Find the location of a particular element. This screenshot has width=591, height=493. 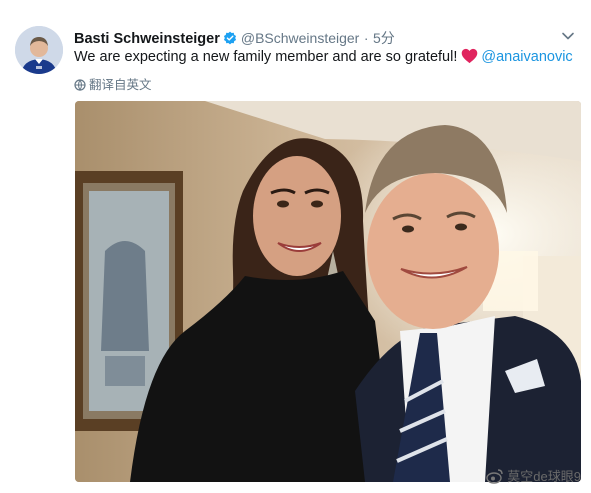

translate-label: 翻译自英文 is located at coordinates (120, 85).